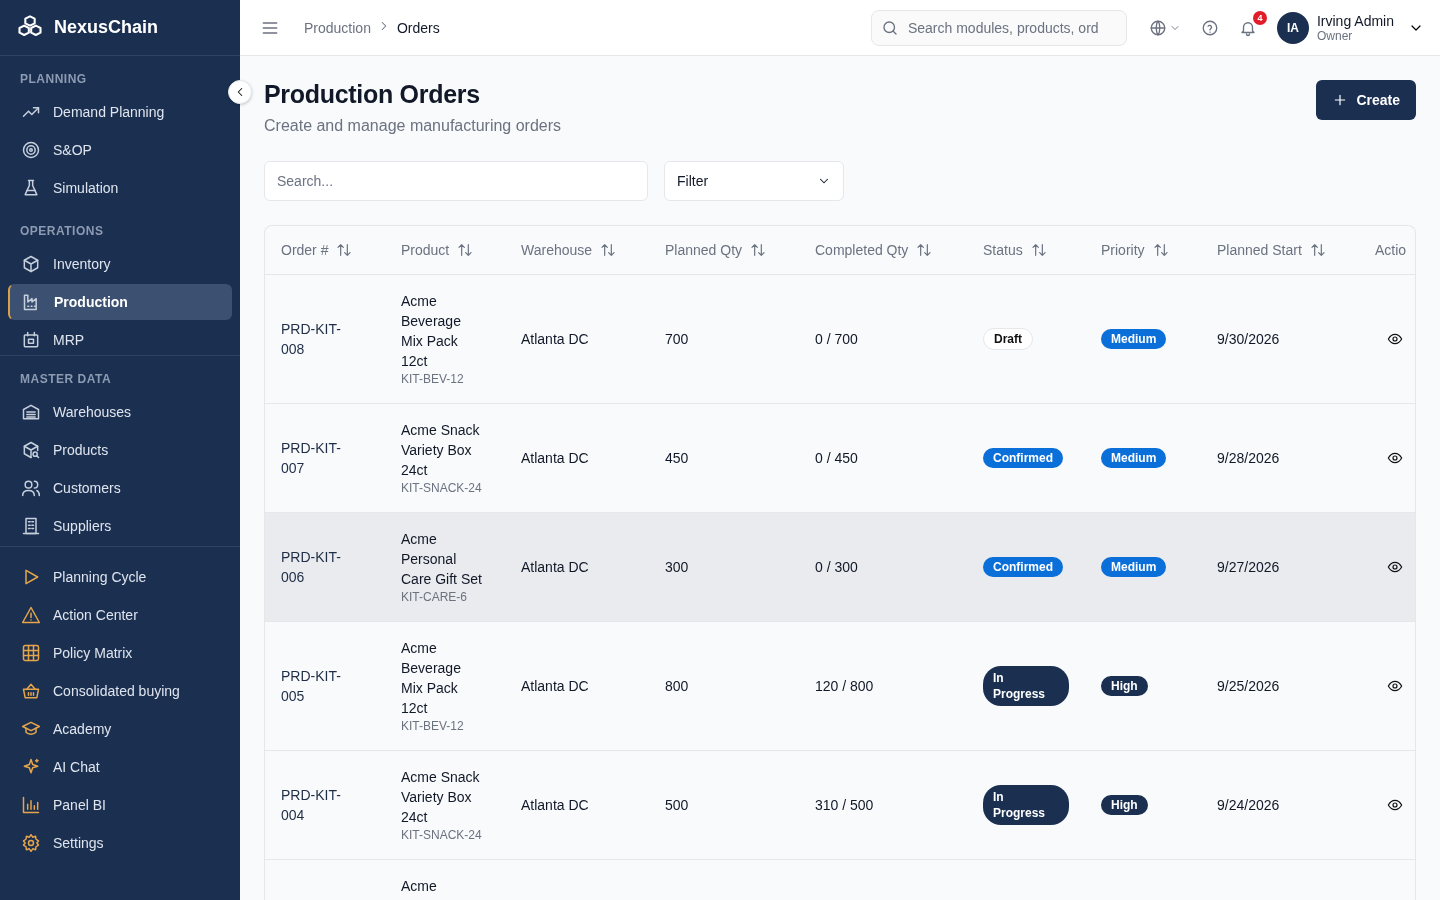 The height and width of the screenshot is (900, 1440). What do you see at coordinates (120, 577) in the screenshot?
I see `sidebar-item: Planning Cycle` at bounding box center [120, 577].